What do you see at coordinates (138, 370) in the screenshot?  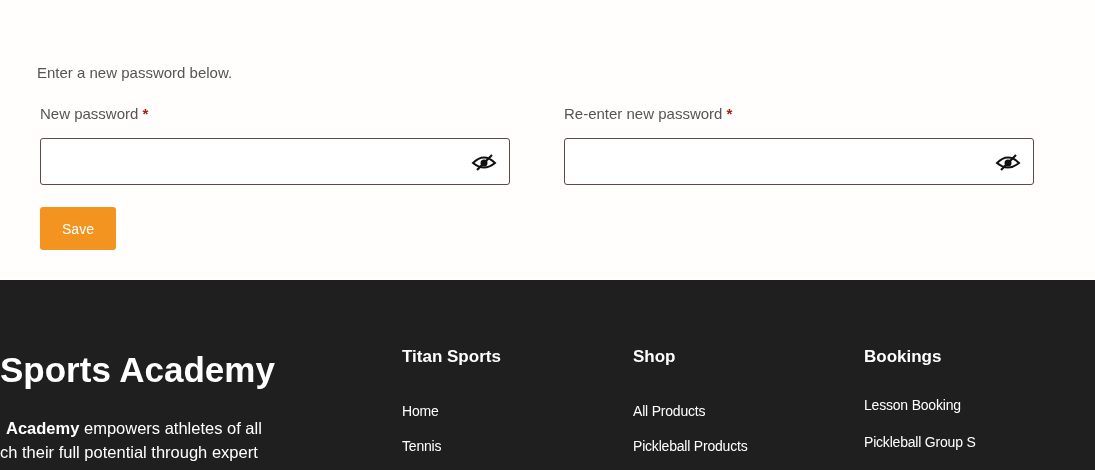 I see `brand-title: Sports Academy` at bounding box center [138, 370].